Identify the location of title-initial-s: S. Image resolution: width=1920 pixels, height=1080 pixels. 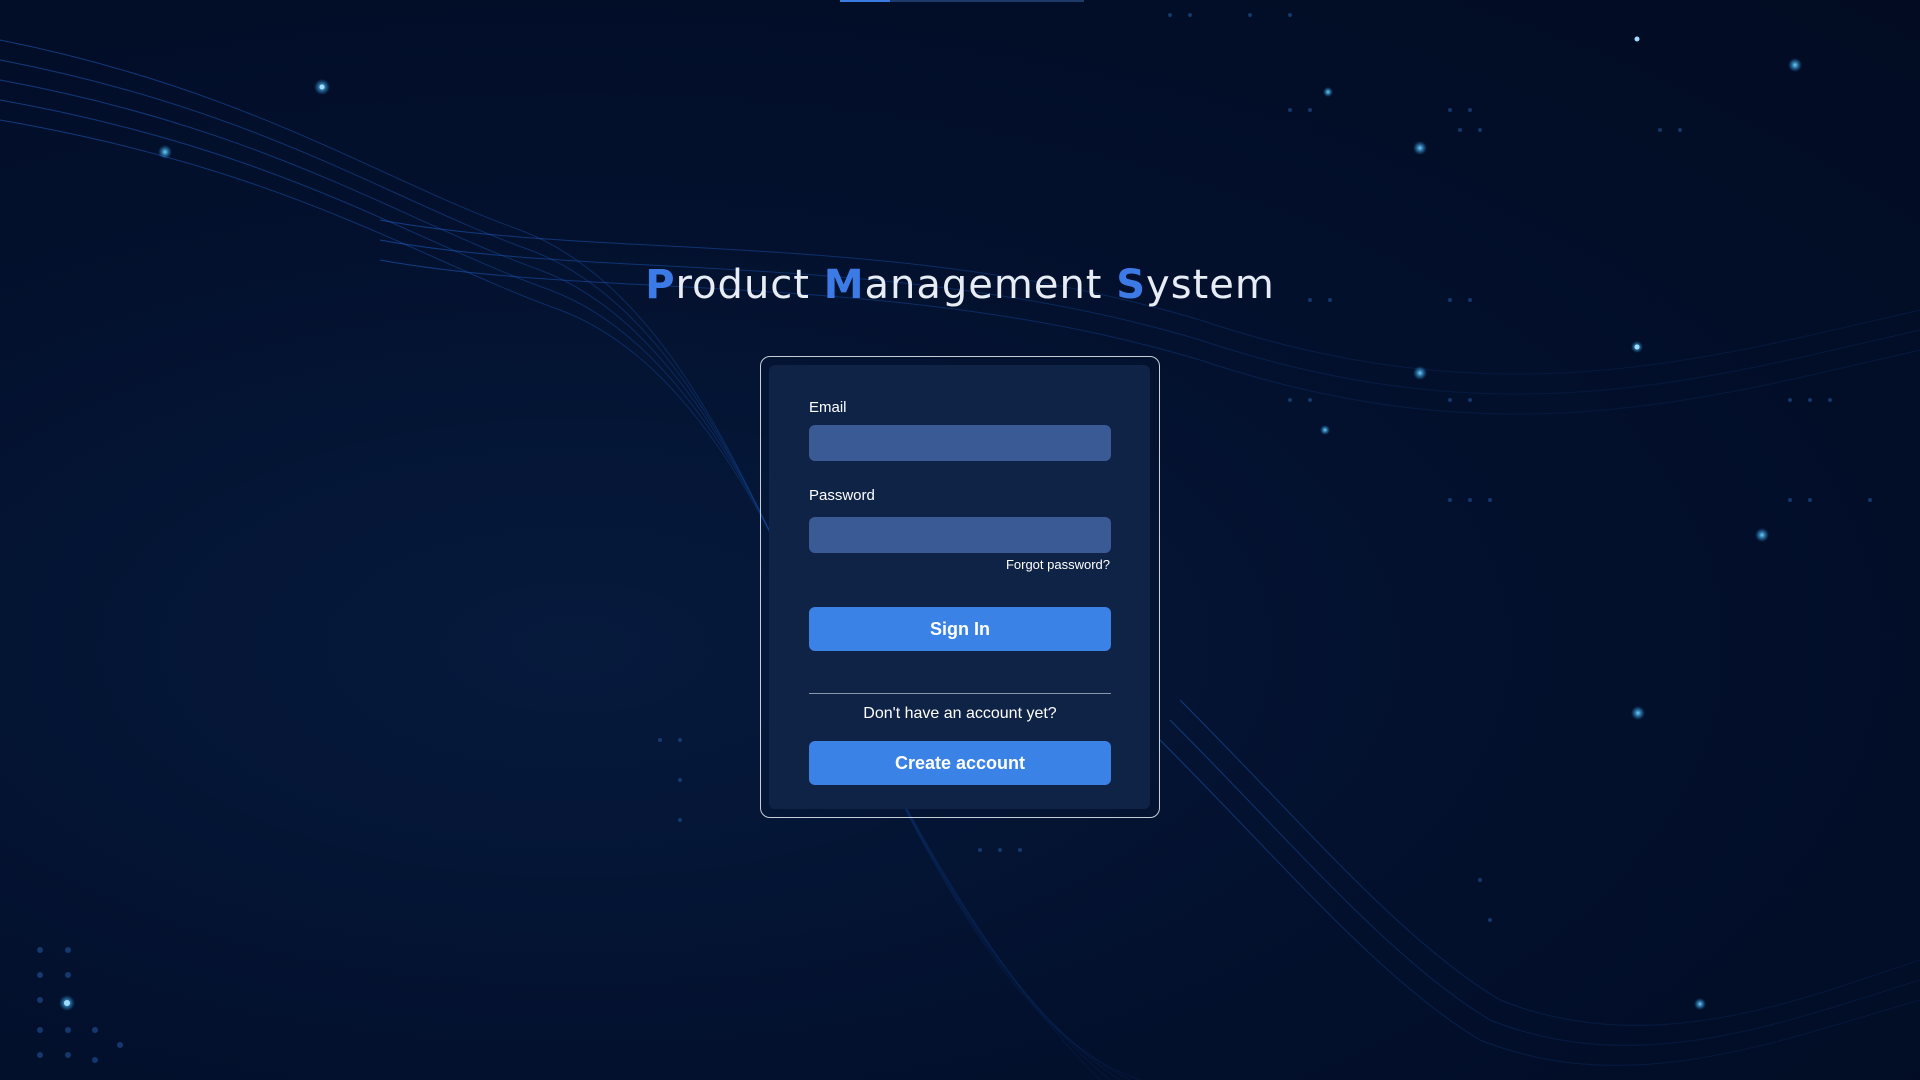
(1131, 285).